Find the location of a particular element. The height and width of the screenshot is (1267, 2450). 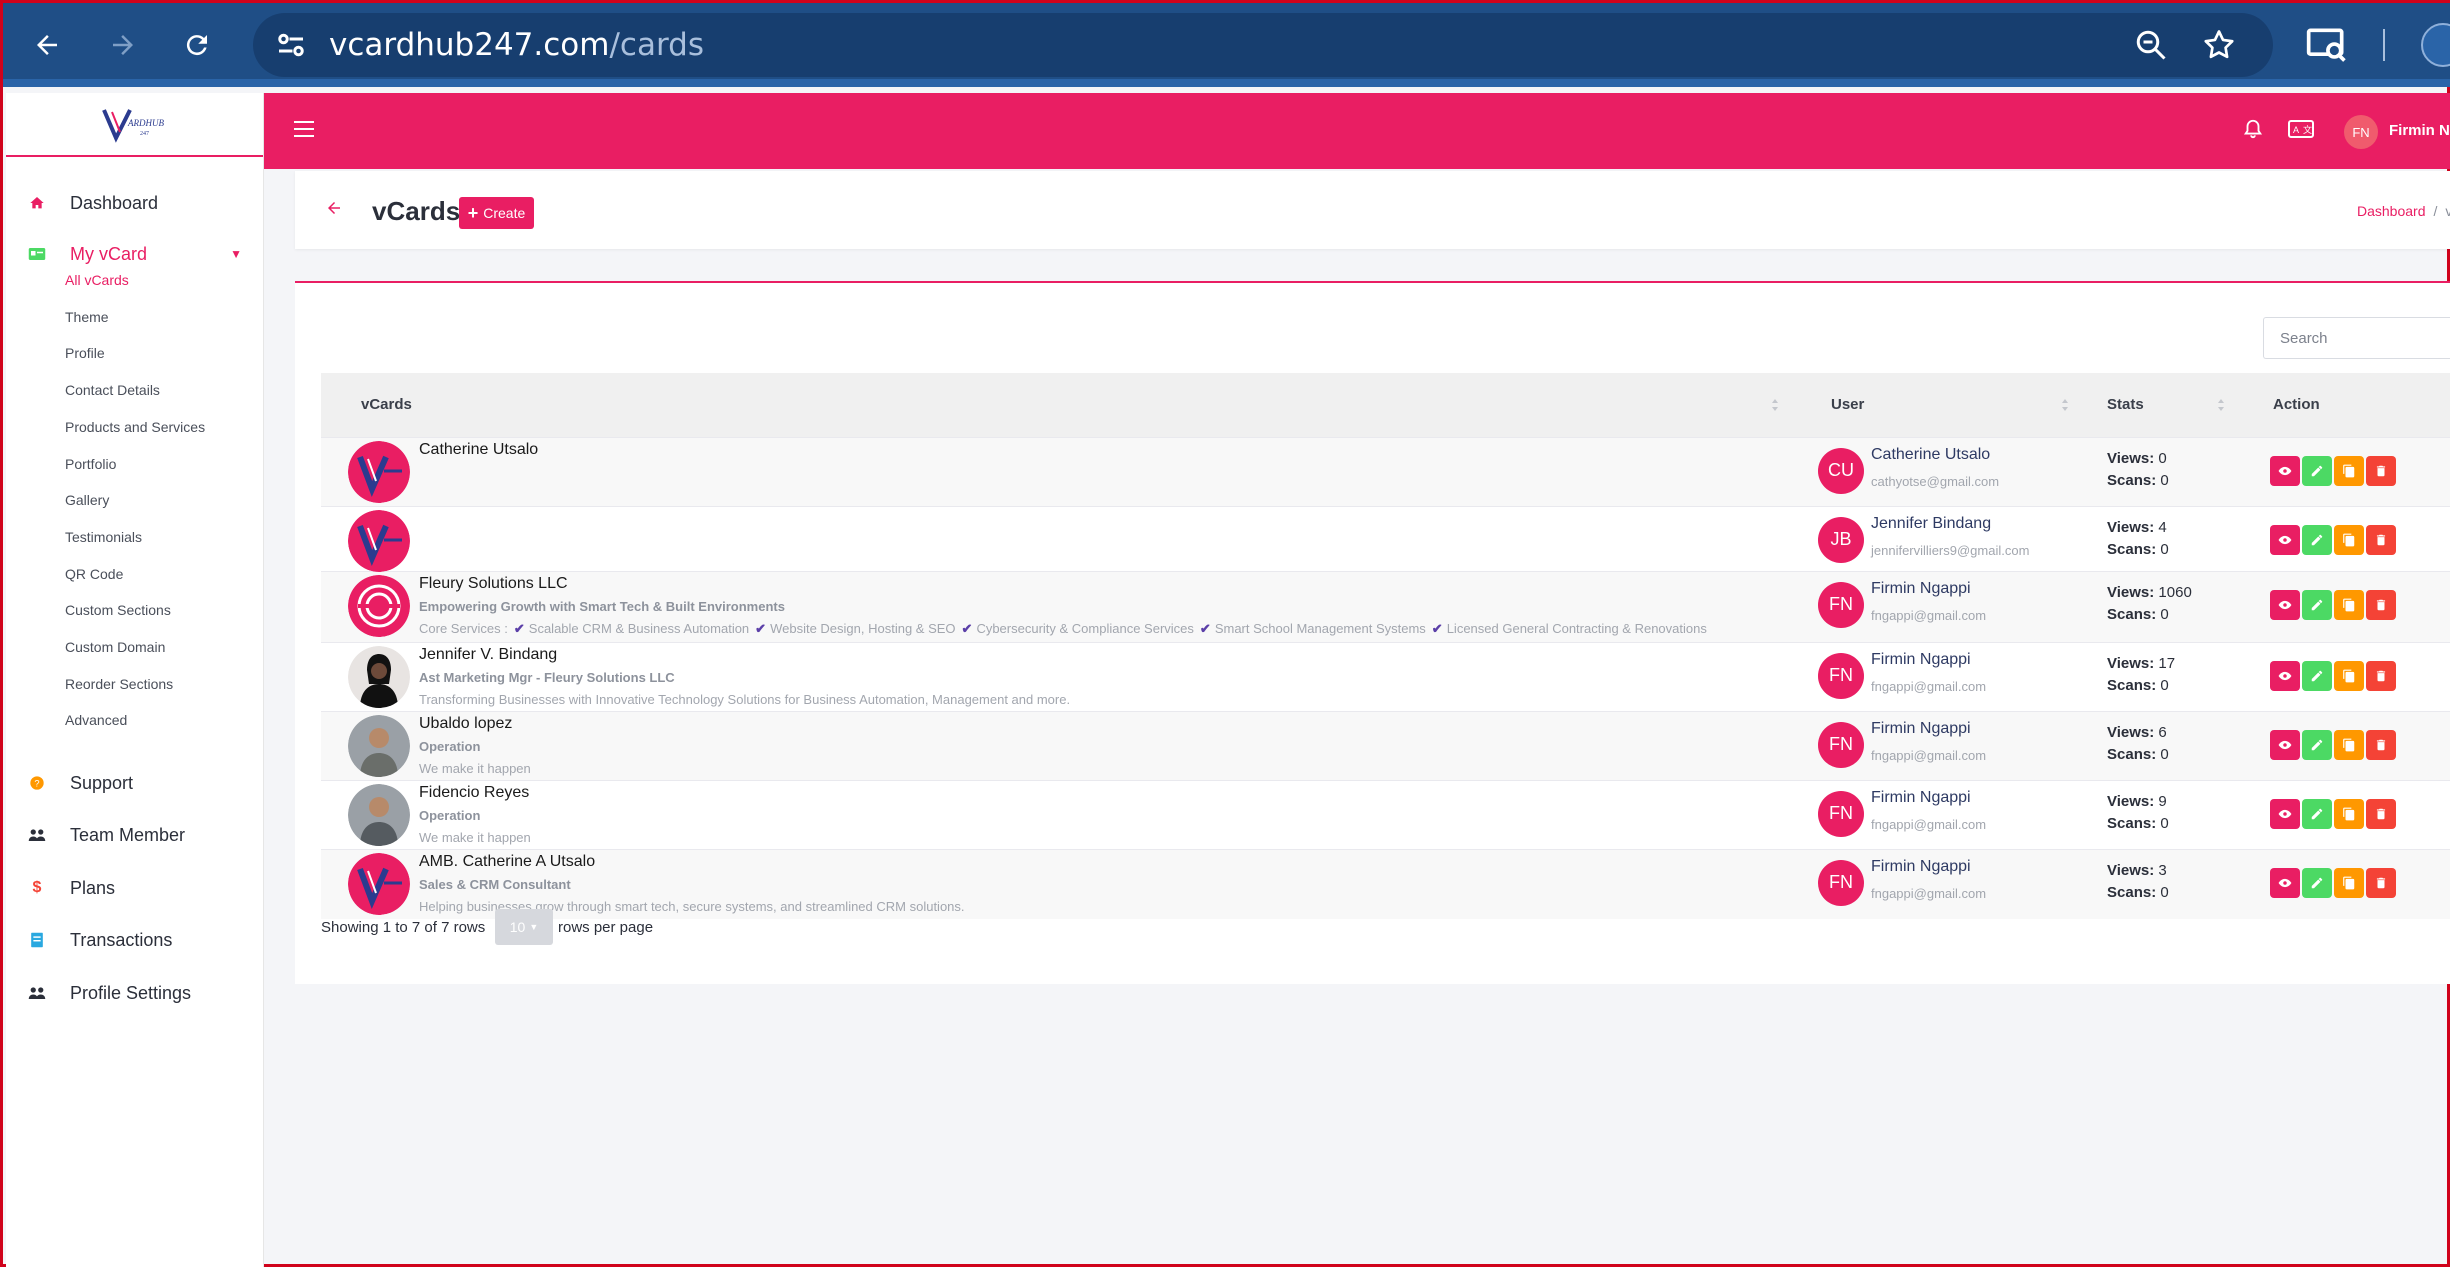

vcard-name: AMB. Catherine A Utsalo is located at coordinates (507, 862).